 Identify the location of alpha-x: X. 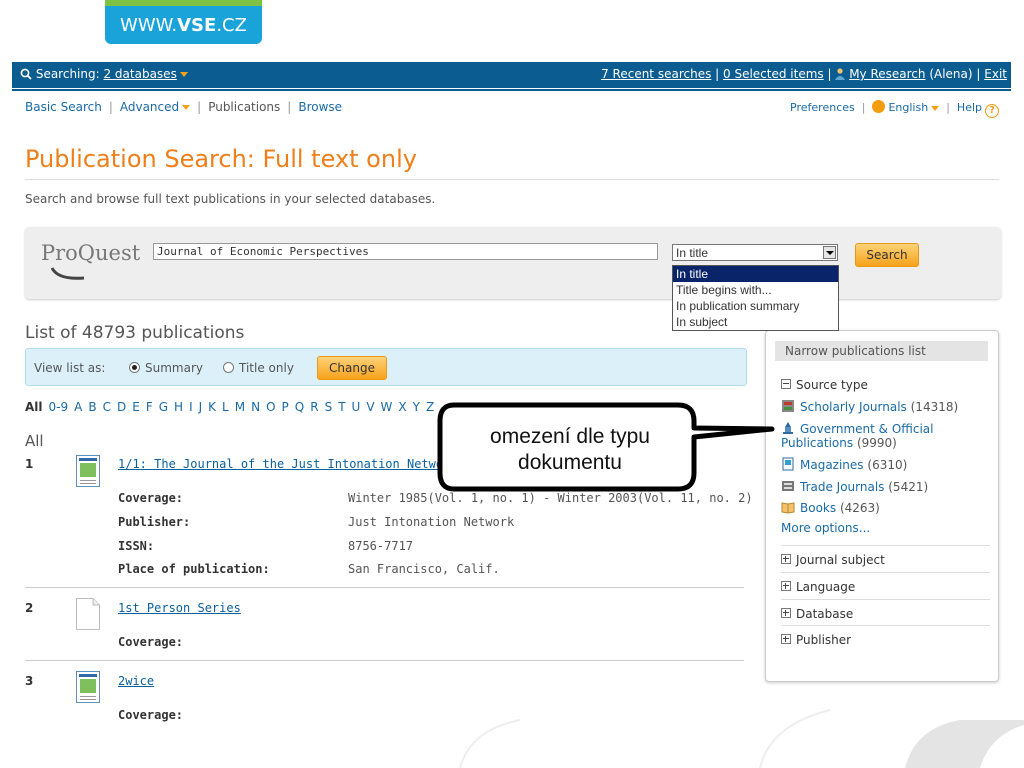
(402, 407).